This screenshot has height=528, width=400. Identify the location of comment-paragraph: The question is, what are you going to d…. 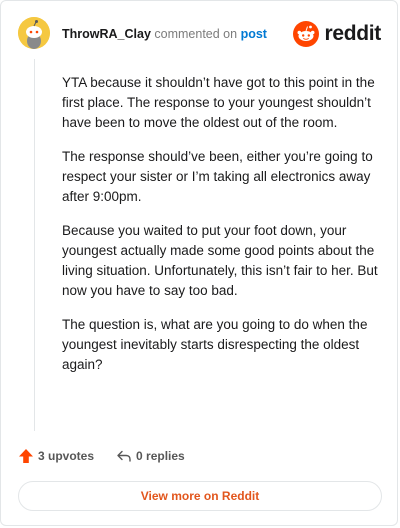
(215, 344).